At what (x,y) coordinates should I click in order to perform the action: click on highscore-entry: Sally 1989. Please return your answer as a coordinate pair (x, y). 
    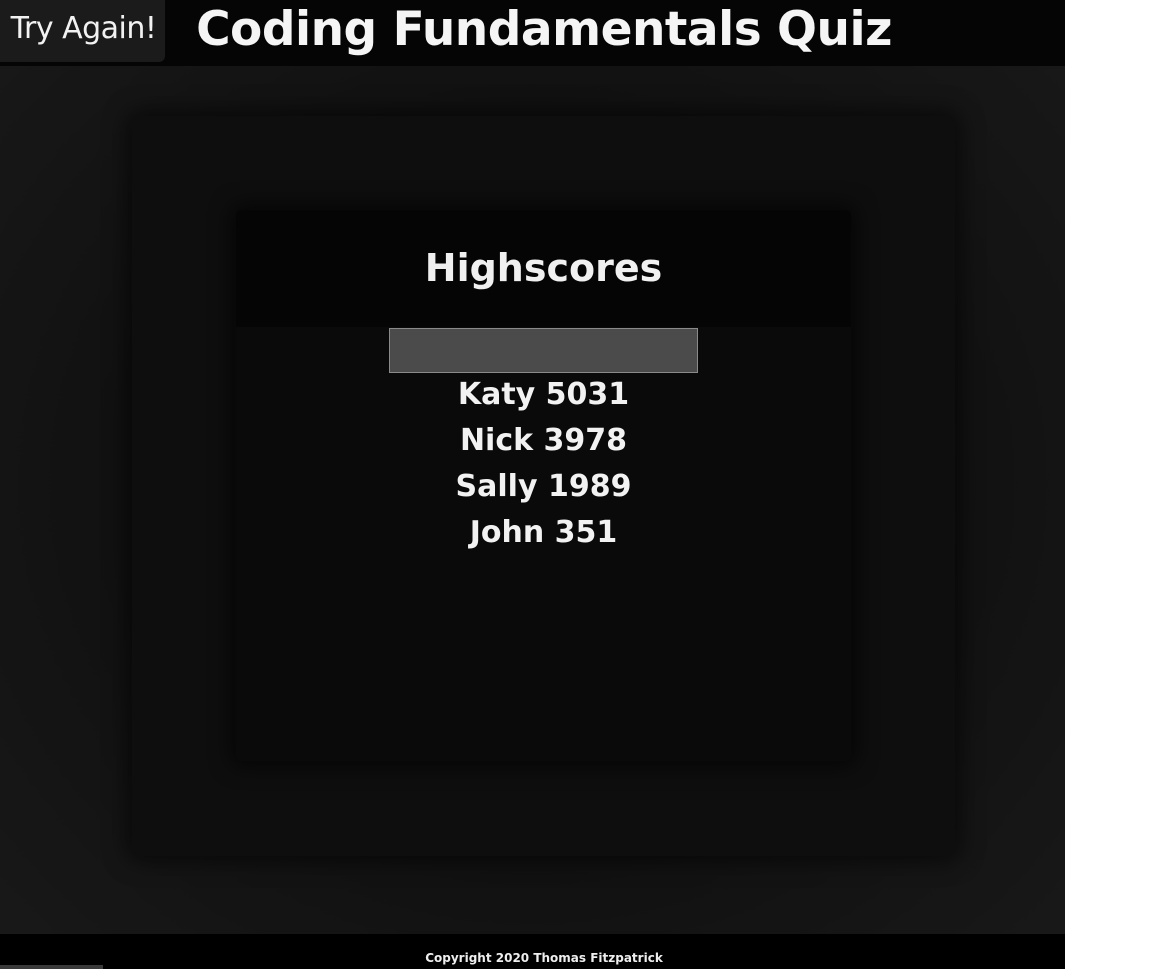
    Looking at the image, I should click on (543, 486).